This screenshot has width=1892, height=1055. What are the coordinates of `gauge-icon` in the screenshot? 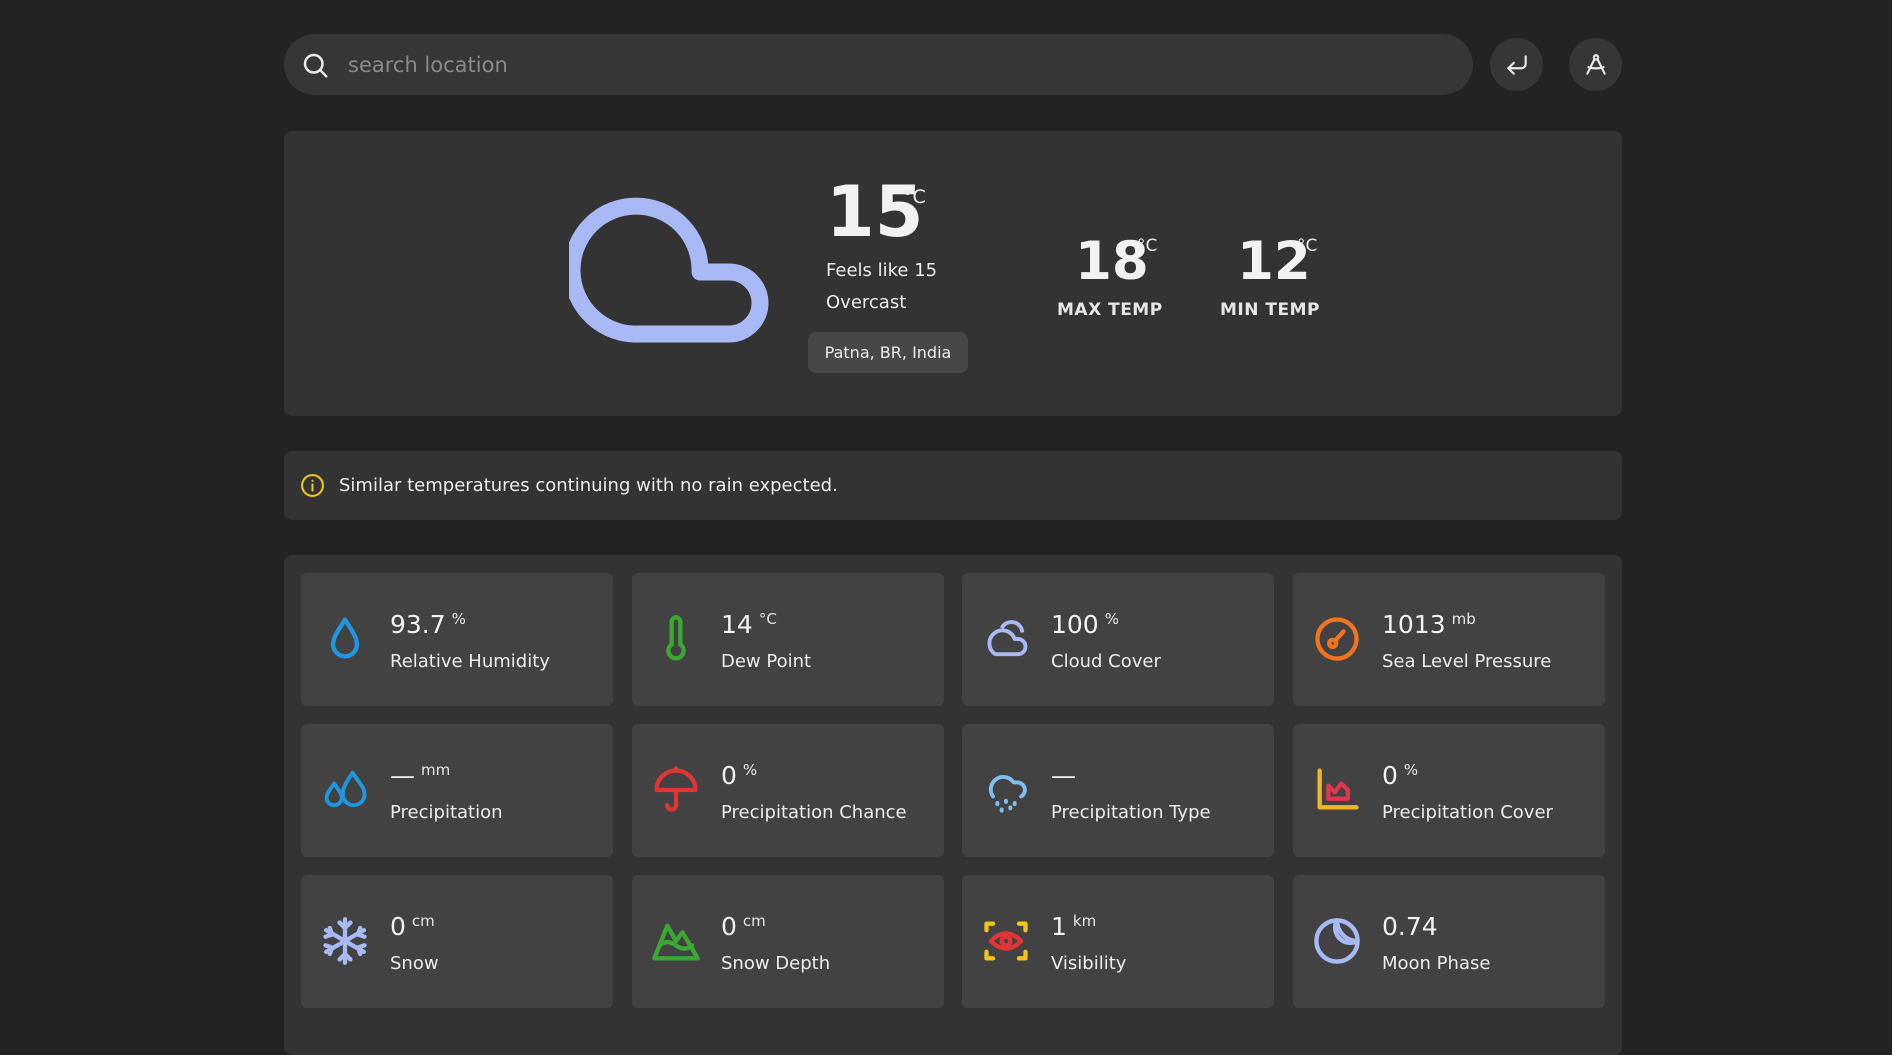 It's located at (1337, 639).